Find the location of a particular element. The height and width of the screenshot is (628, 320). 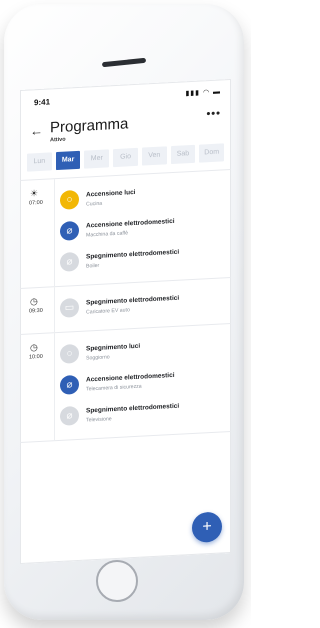

add-button: + is located at coordinates (207, 527).